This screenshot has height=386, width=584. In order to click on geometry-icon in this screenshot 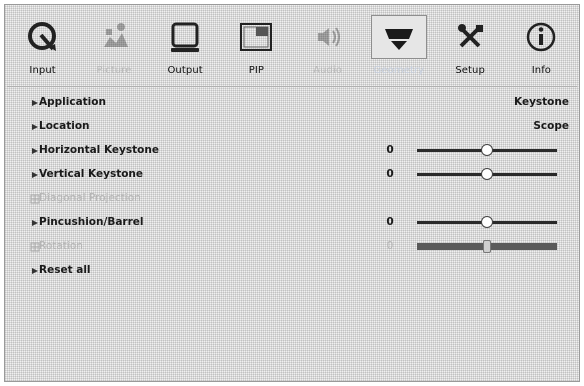, I will do `click(398, 37)`.